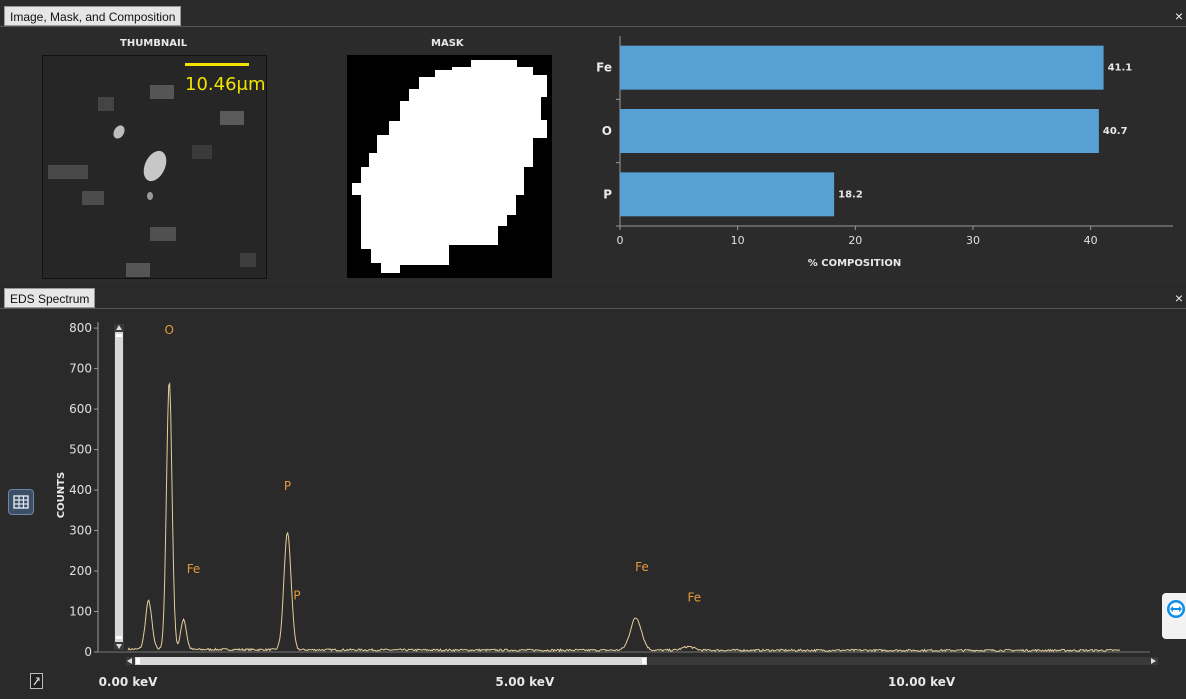  Describe the element at coordinates (217, 64) in the screenshot. I see `scale-bar` at that location.